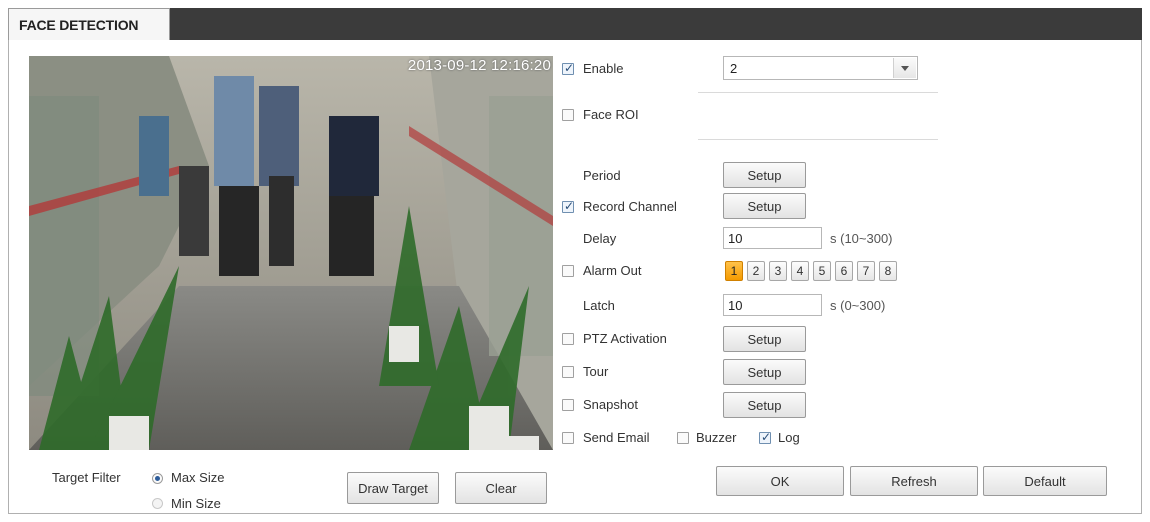  I want to click on alarm-out-channel-2: 2, so click(756, 271).